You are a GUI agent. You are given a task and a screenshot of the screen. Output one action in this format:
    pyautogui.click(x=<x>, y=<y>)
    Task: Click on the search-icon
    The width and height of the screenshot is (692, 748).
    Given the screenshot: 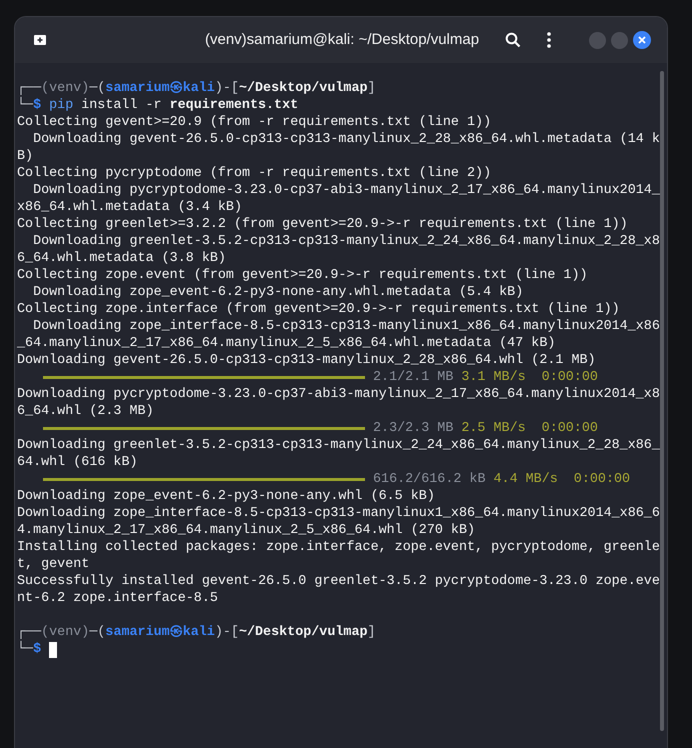 What is the action you would take?
    pyautogui.click(x=513, y=40)
    